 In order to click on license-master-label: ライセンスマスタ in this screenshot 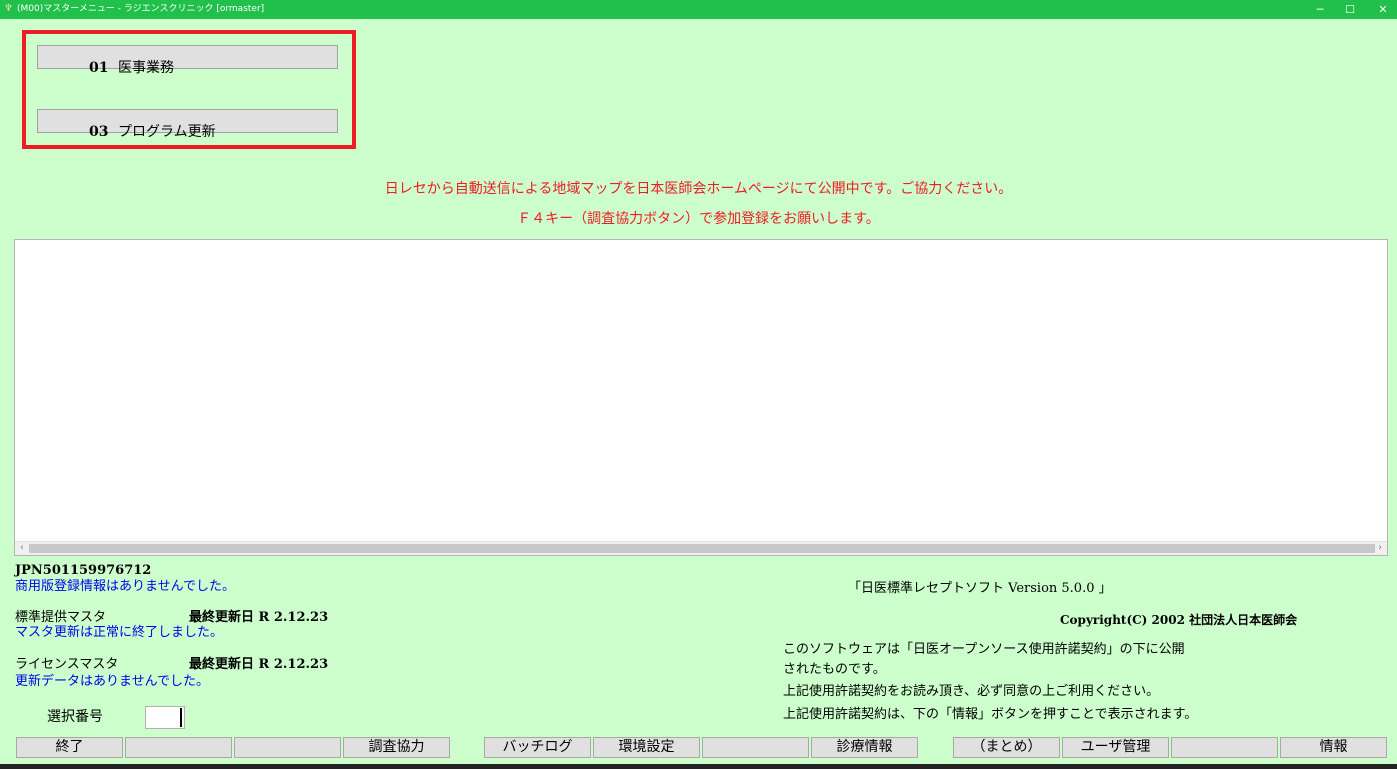, I will do `click(67, 664)`.